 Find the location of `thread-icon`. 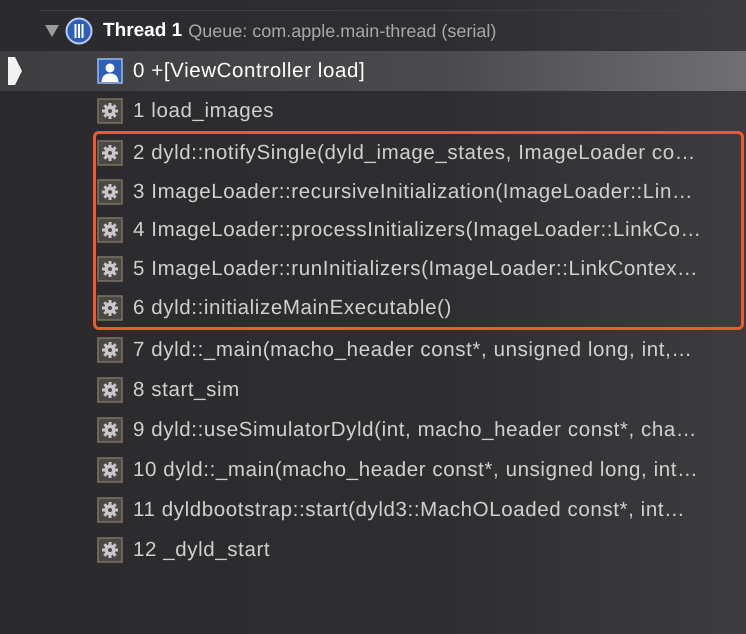

thread-icon is located at coordinates (79, 31).